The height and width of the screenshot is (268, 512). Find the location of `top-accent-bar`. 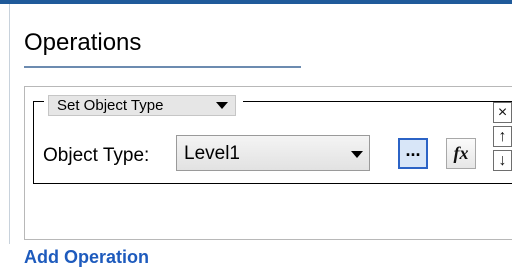

top-accent-bar is located at coordinates (256, 2).